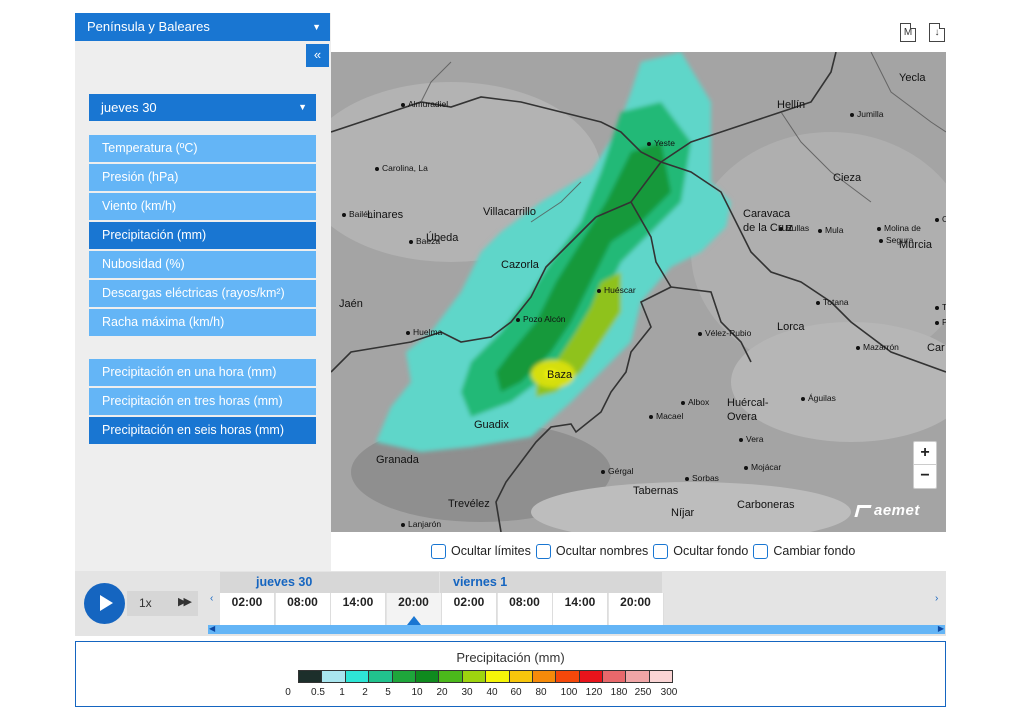  Describe the element at coordinates (212, 628) in the screenshot. I see `scroll-left-icon: ◀` at that location.